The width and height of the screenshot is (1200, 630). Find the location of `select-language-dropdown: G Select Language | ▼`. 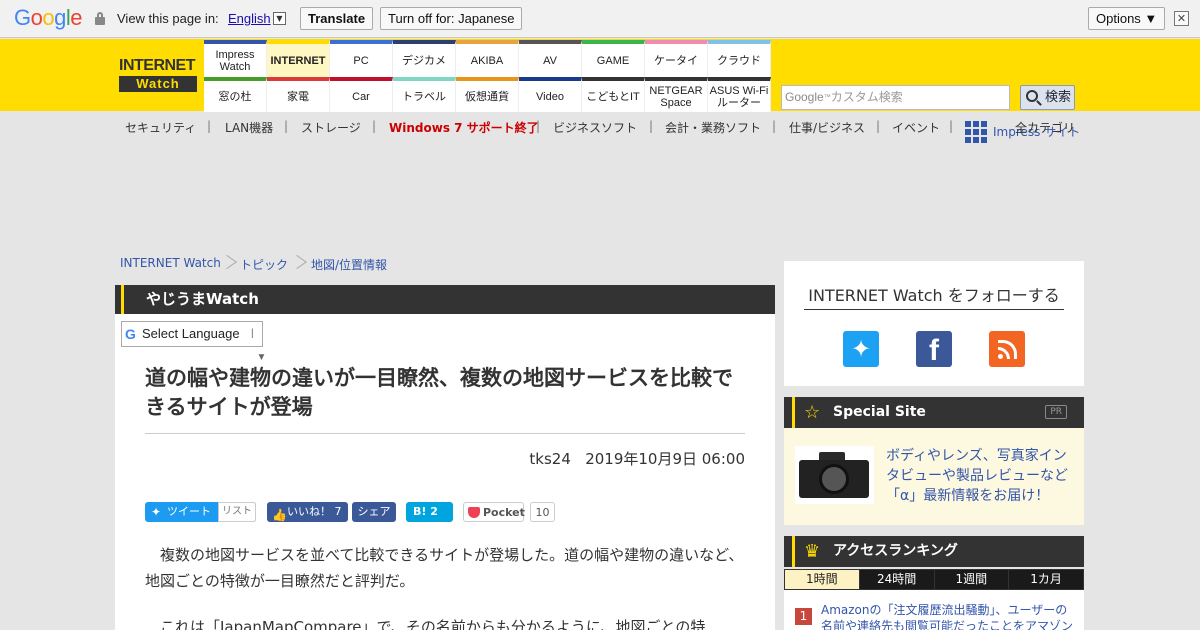

select-language-dropdown: G Select Language | ▼ is located at coordinates (193, 342).